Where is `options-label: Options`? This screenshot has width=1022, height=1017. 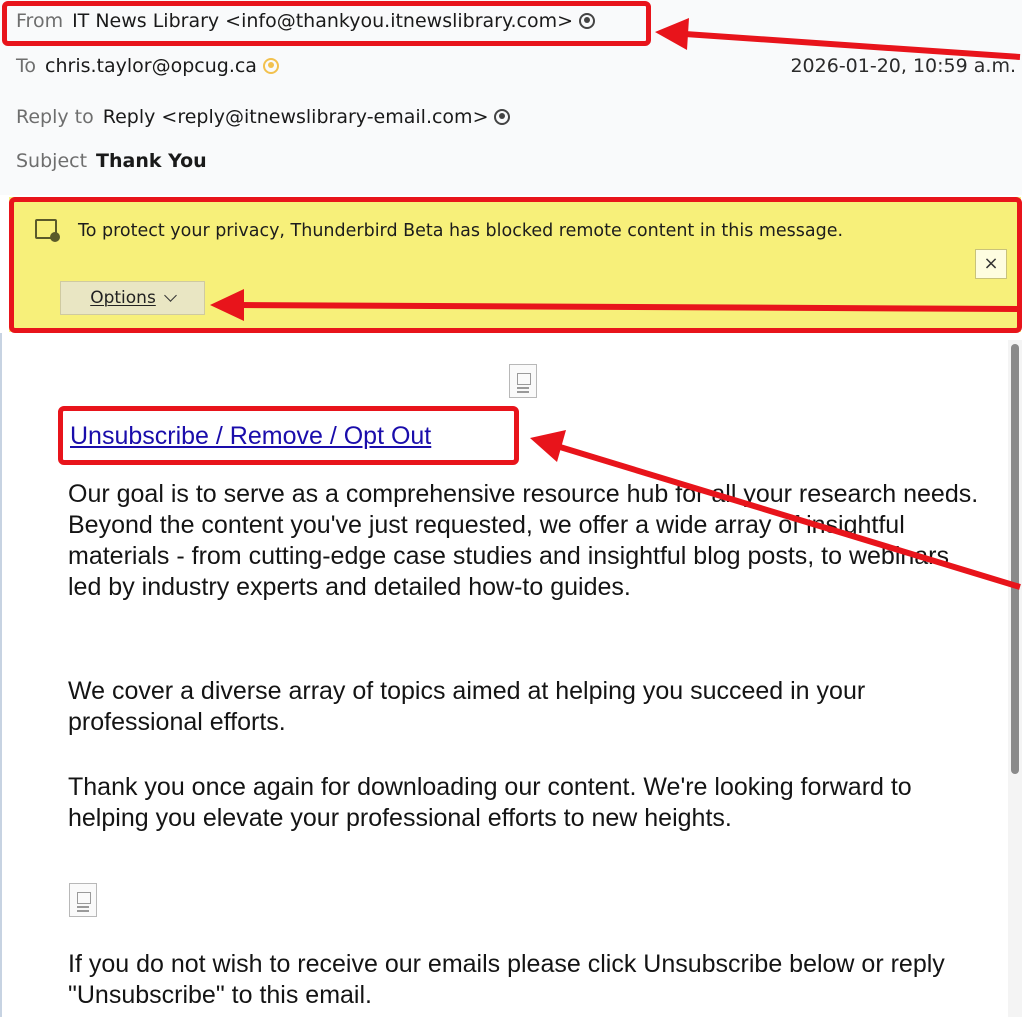 options-label: Options is located at coordinates (123, 298).